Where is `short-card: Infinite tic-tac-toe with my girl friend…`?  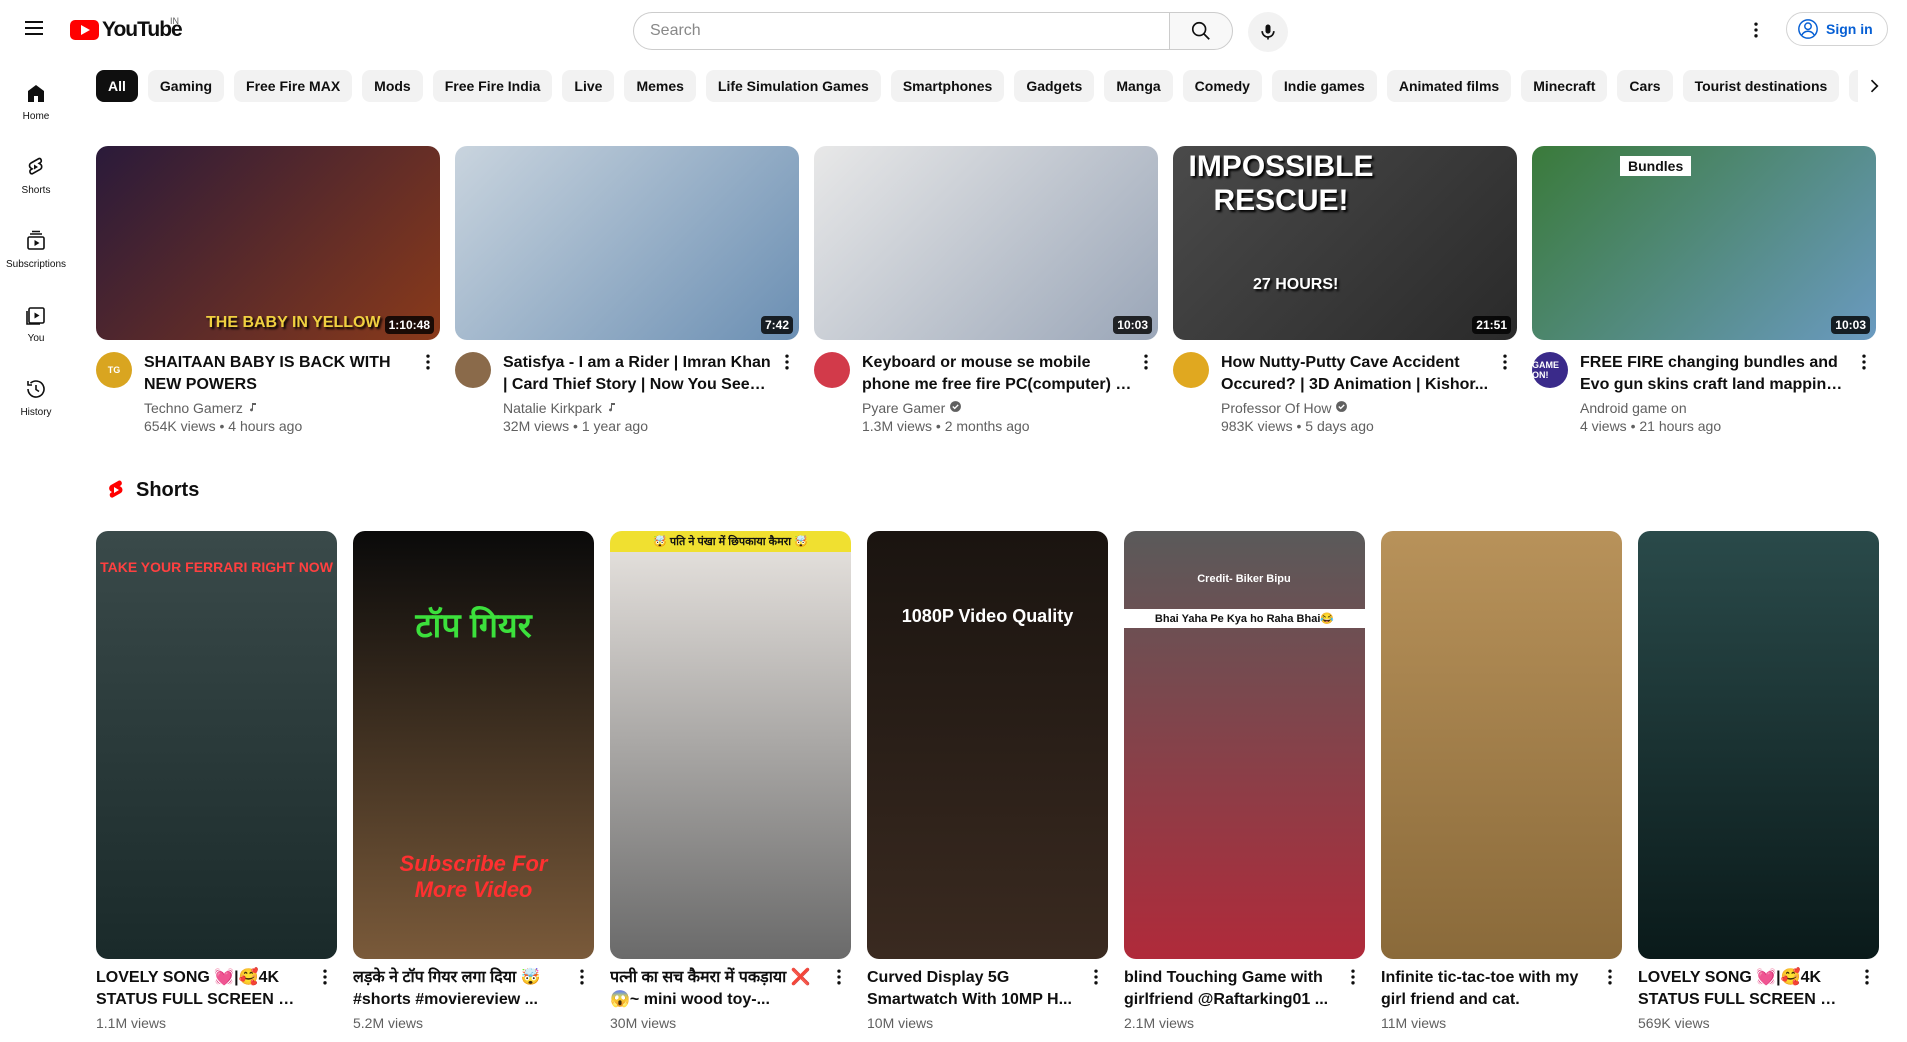 short-card: Infinite tic-tac-toe with my girl friend… is located at coordinates (1501, 781).